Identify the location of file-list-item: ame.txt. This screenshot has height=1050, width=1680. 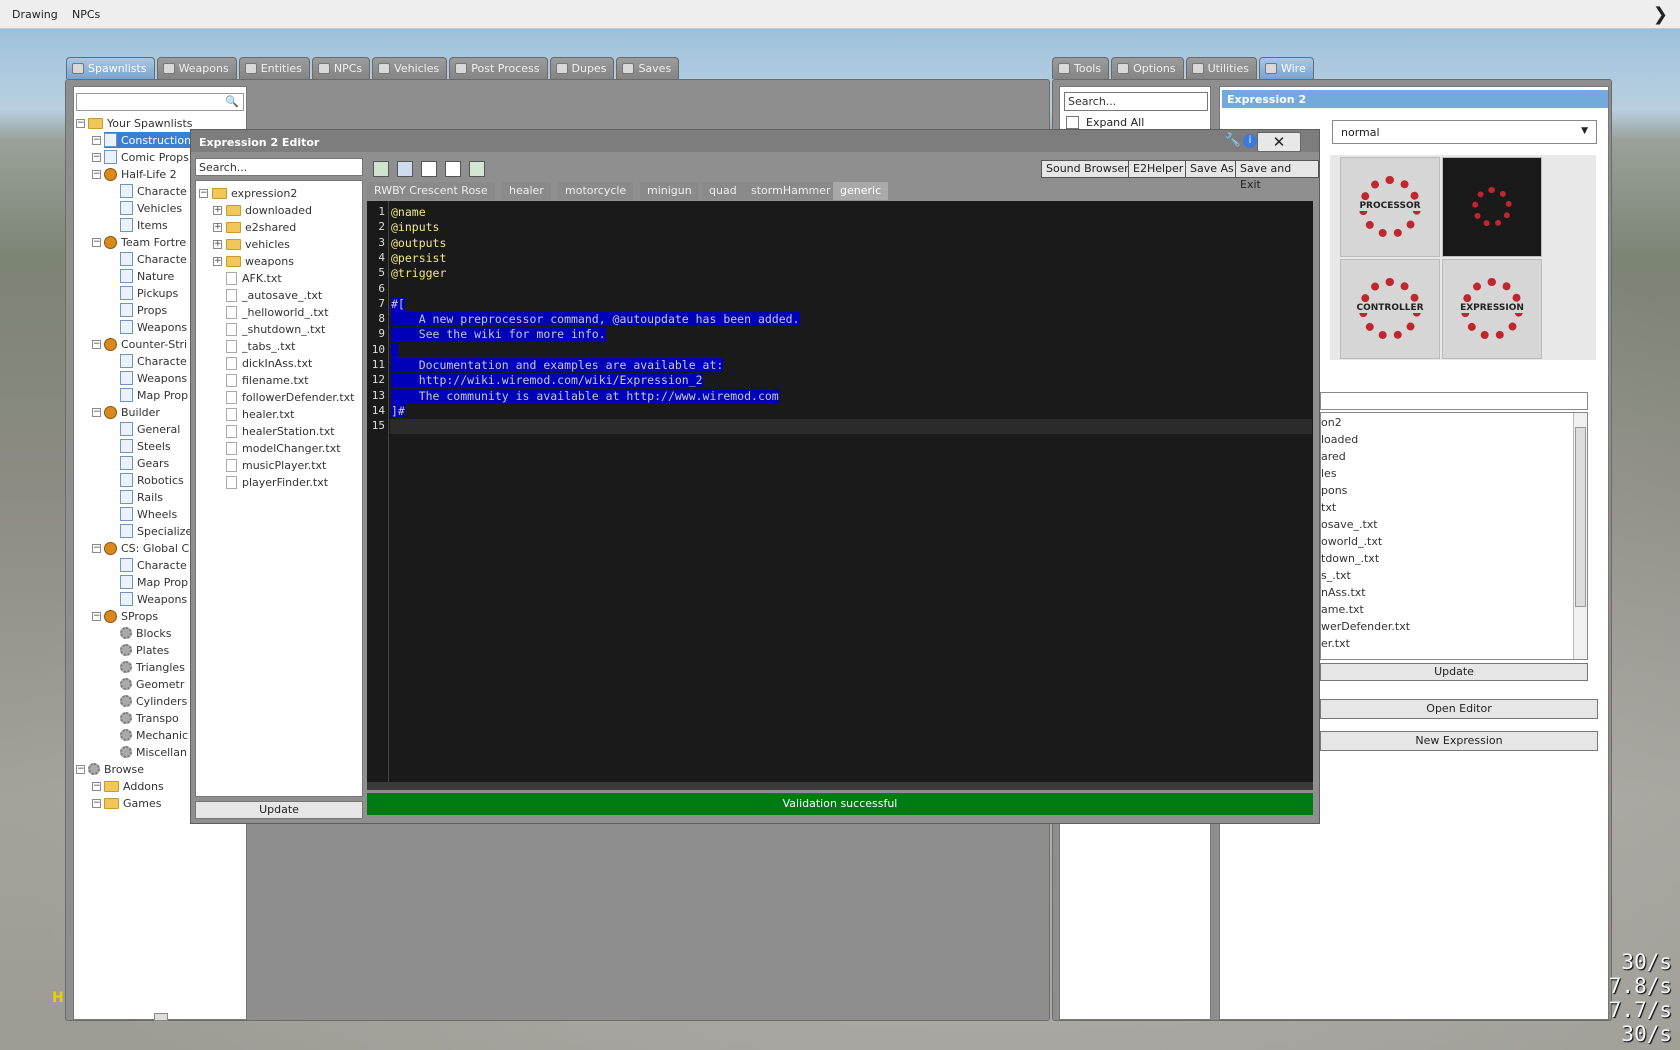
(1342, 609).